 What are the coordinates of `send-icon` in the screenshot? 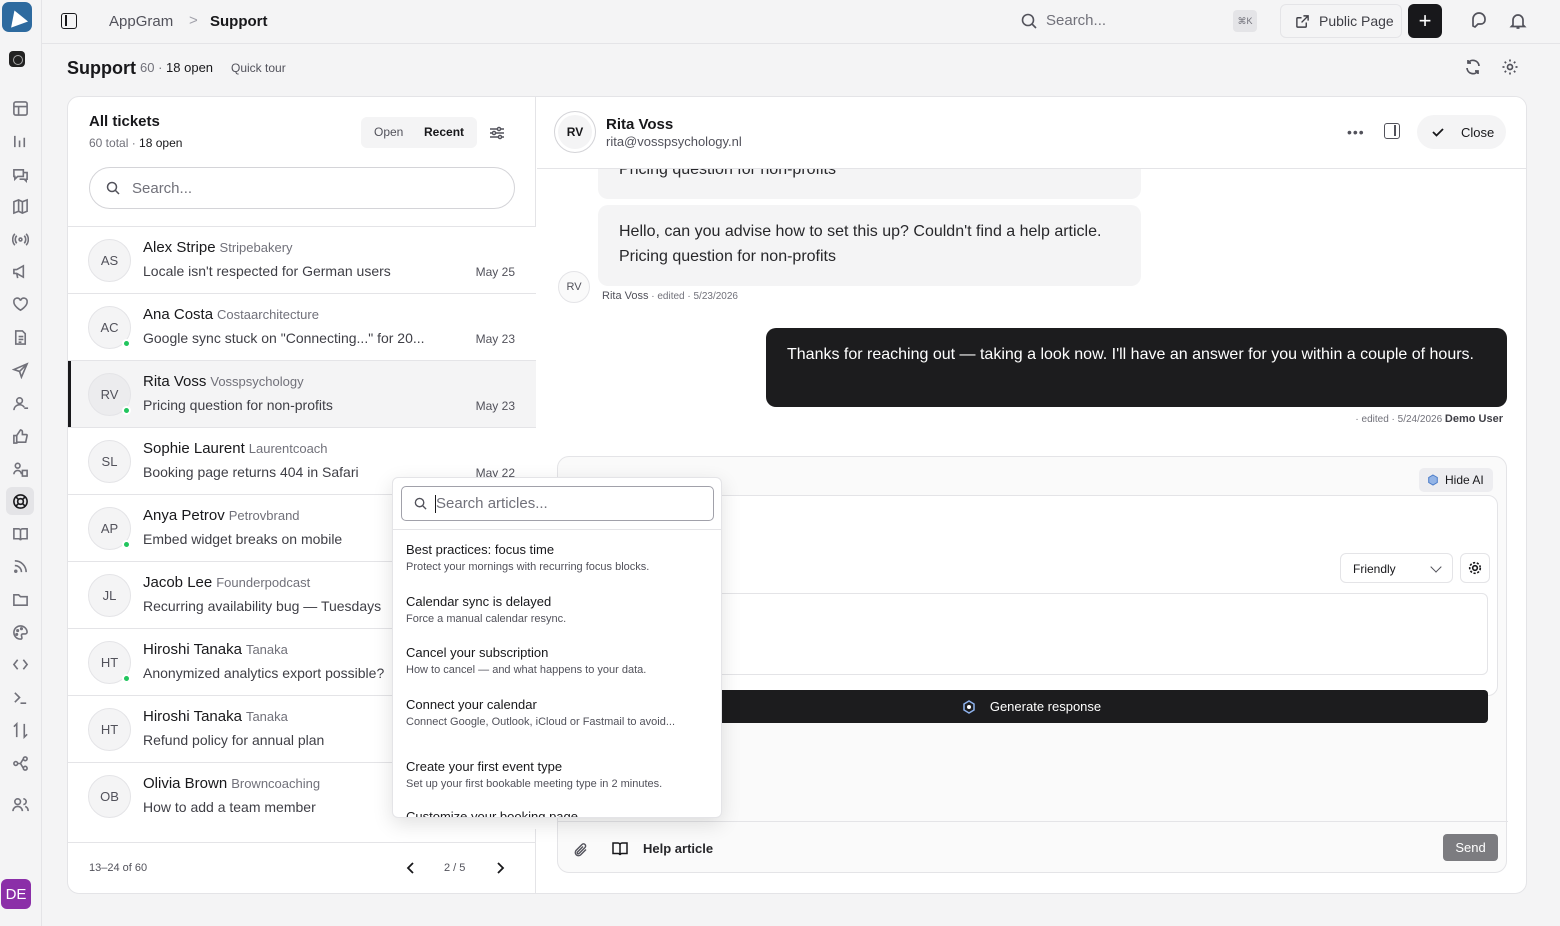 It's located at (20, 370).